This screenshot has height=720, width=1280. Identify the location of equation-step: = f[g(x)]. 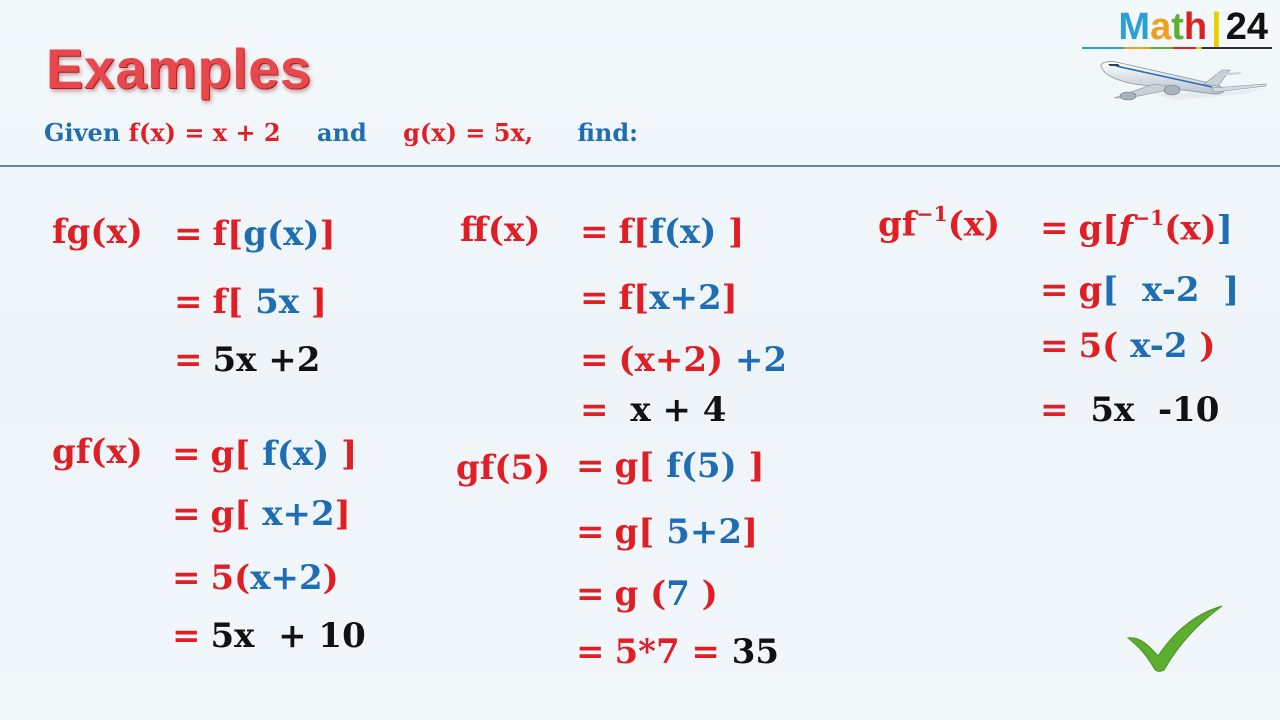
(255, 234).